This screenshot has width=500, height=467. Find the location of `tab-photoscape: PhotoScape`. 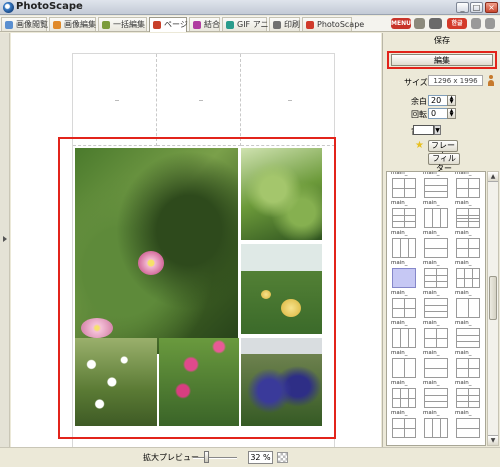

tab-photoscape: PhotoScape is located at coordinates (333, 24).